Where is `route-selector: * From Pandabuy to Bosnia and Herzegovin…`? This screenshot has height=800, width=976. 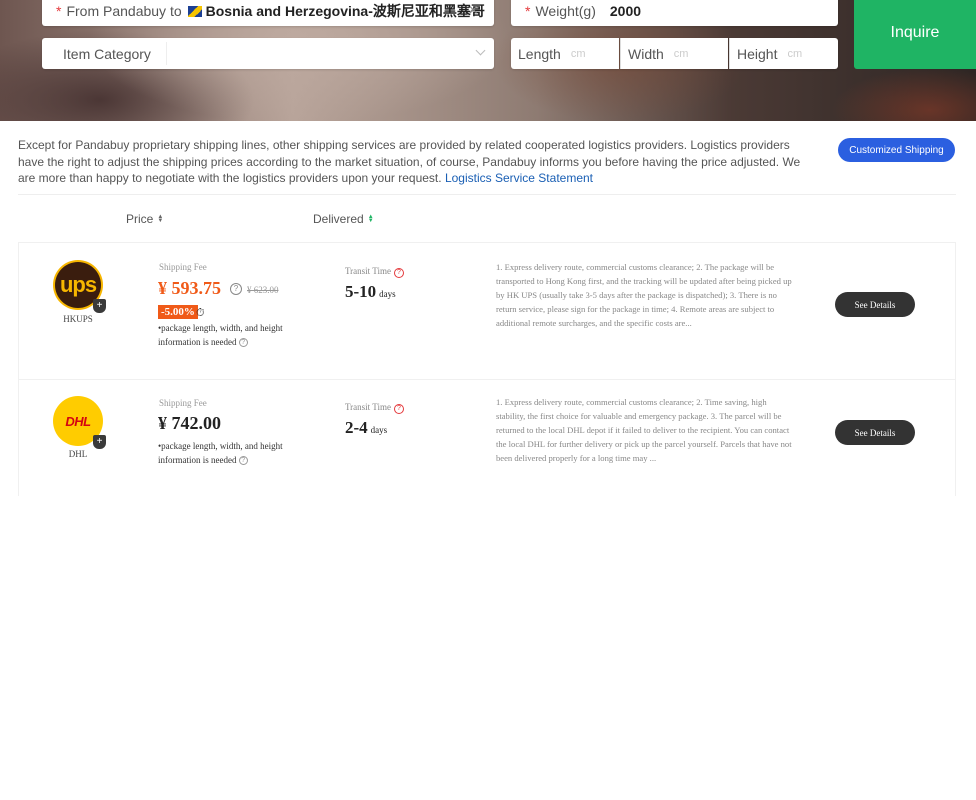
route-selector: * From Pandabuy to Bosnia and Herzegovin… is located at coordinates (268, 13).